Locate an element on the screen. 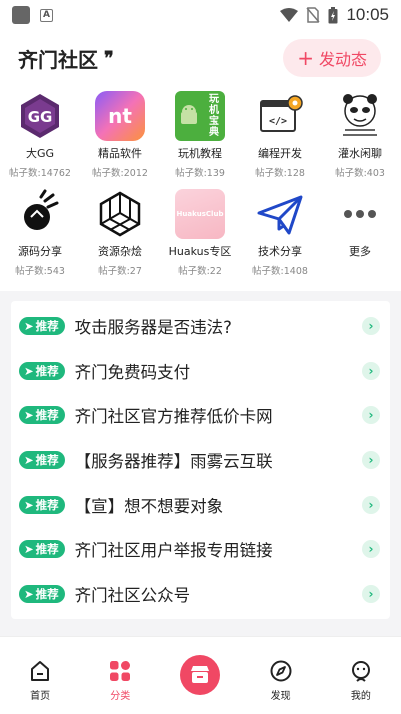 This screenshot has width=401, height=714. recommend-title: 齐门社区公众号 is located at coordinates (132, 595).